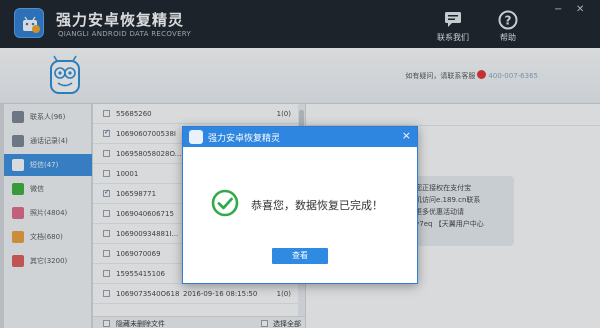  Describe the element at coordinates (225, 204) in the screenshot. I see `success-check-icon` at that location.